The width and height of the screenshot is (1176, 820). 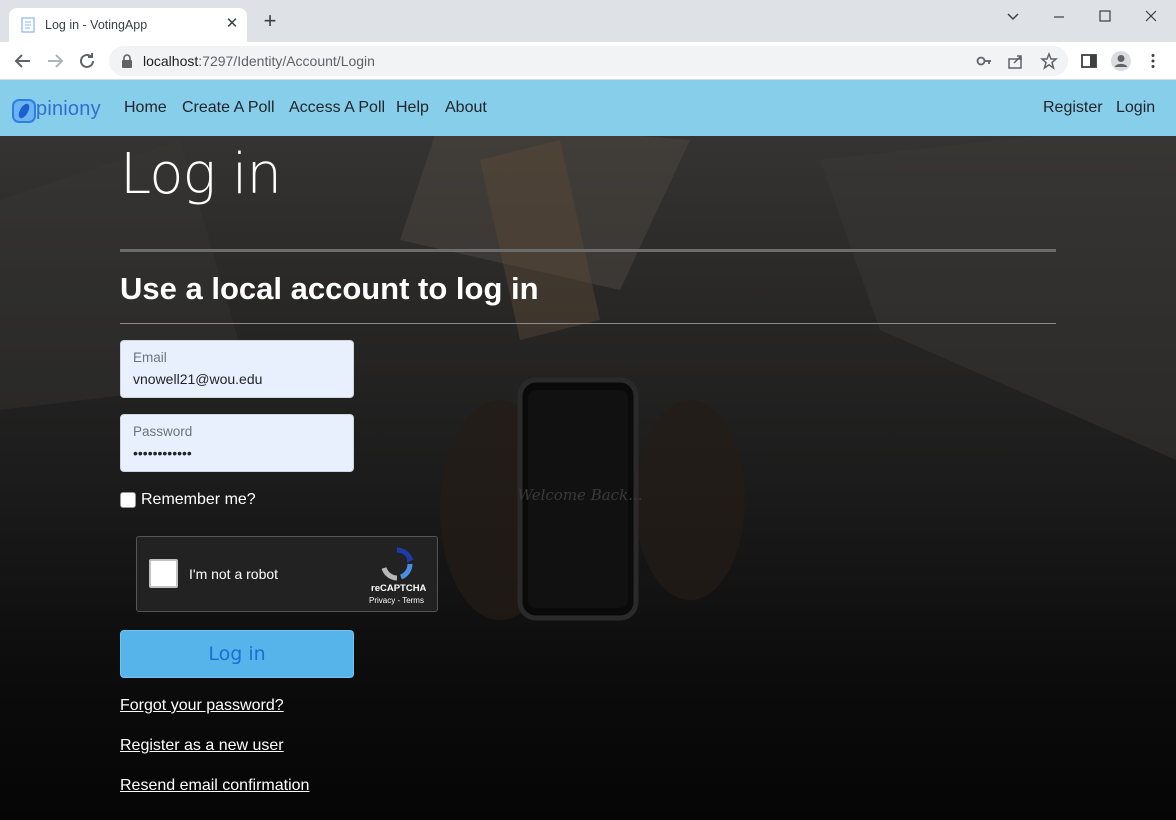 What do you see at coordinates (259, 61) in the screenshot?
I see `url-text: localhost:7297/Identity/Account/Login` at bounding box center [259, 61].